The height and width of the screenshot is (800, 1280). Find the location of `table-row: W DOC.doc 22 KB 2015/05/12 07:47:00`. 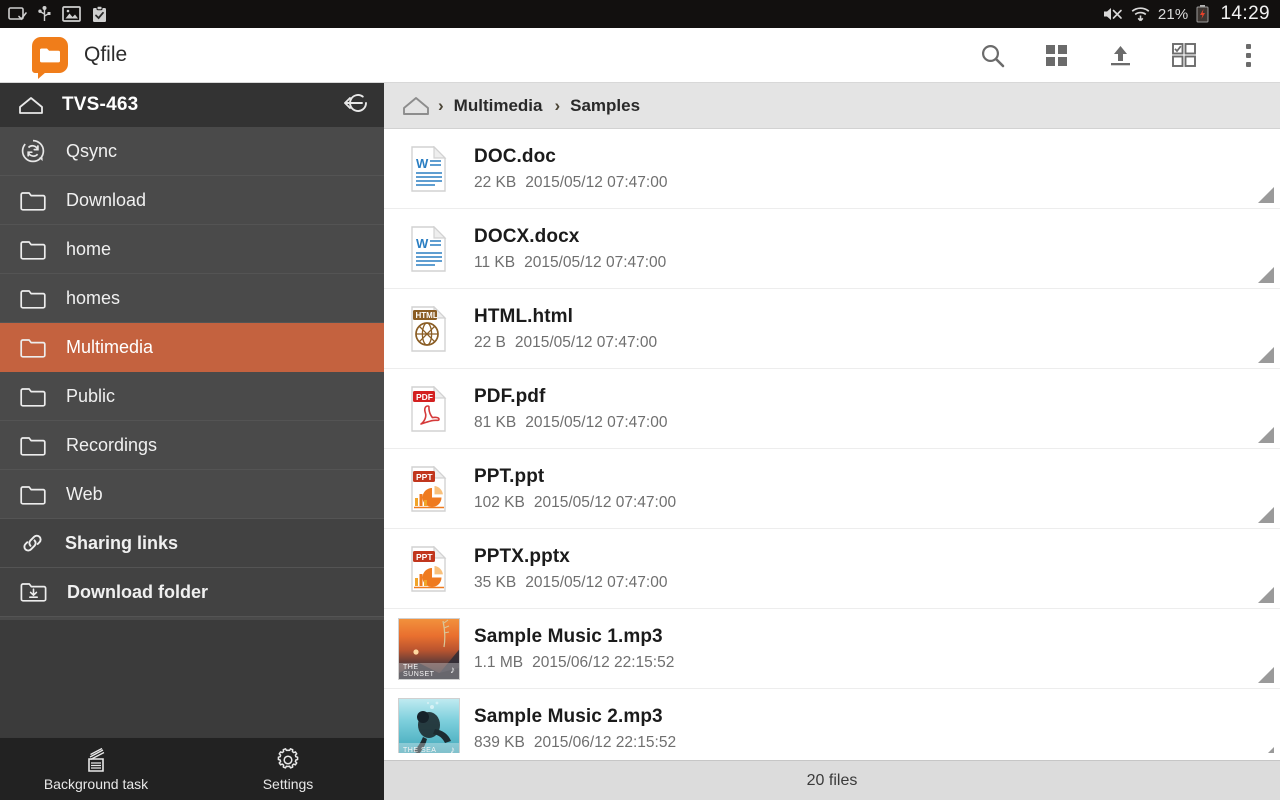

table-row: W DOC.doc 22 KB 2015/05/12 07:47:00 is located at coordinates (832, 169).